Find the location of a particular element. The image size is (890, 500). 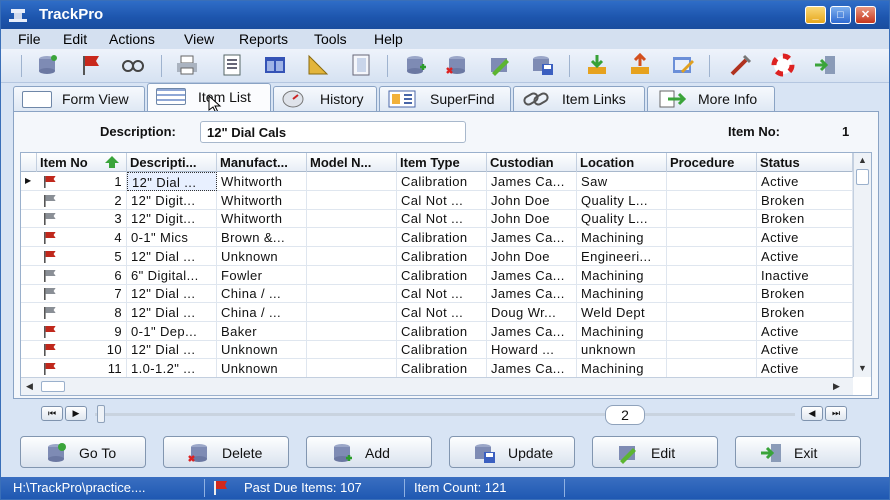

report-icon is located at coordinates (232, 65).